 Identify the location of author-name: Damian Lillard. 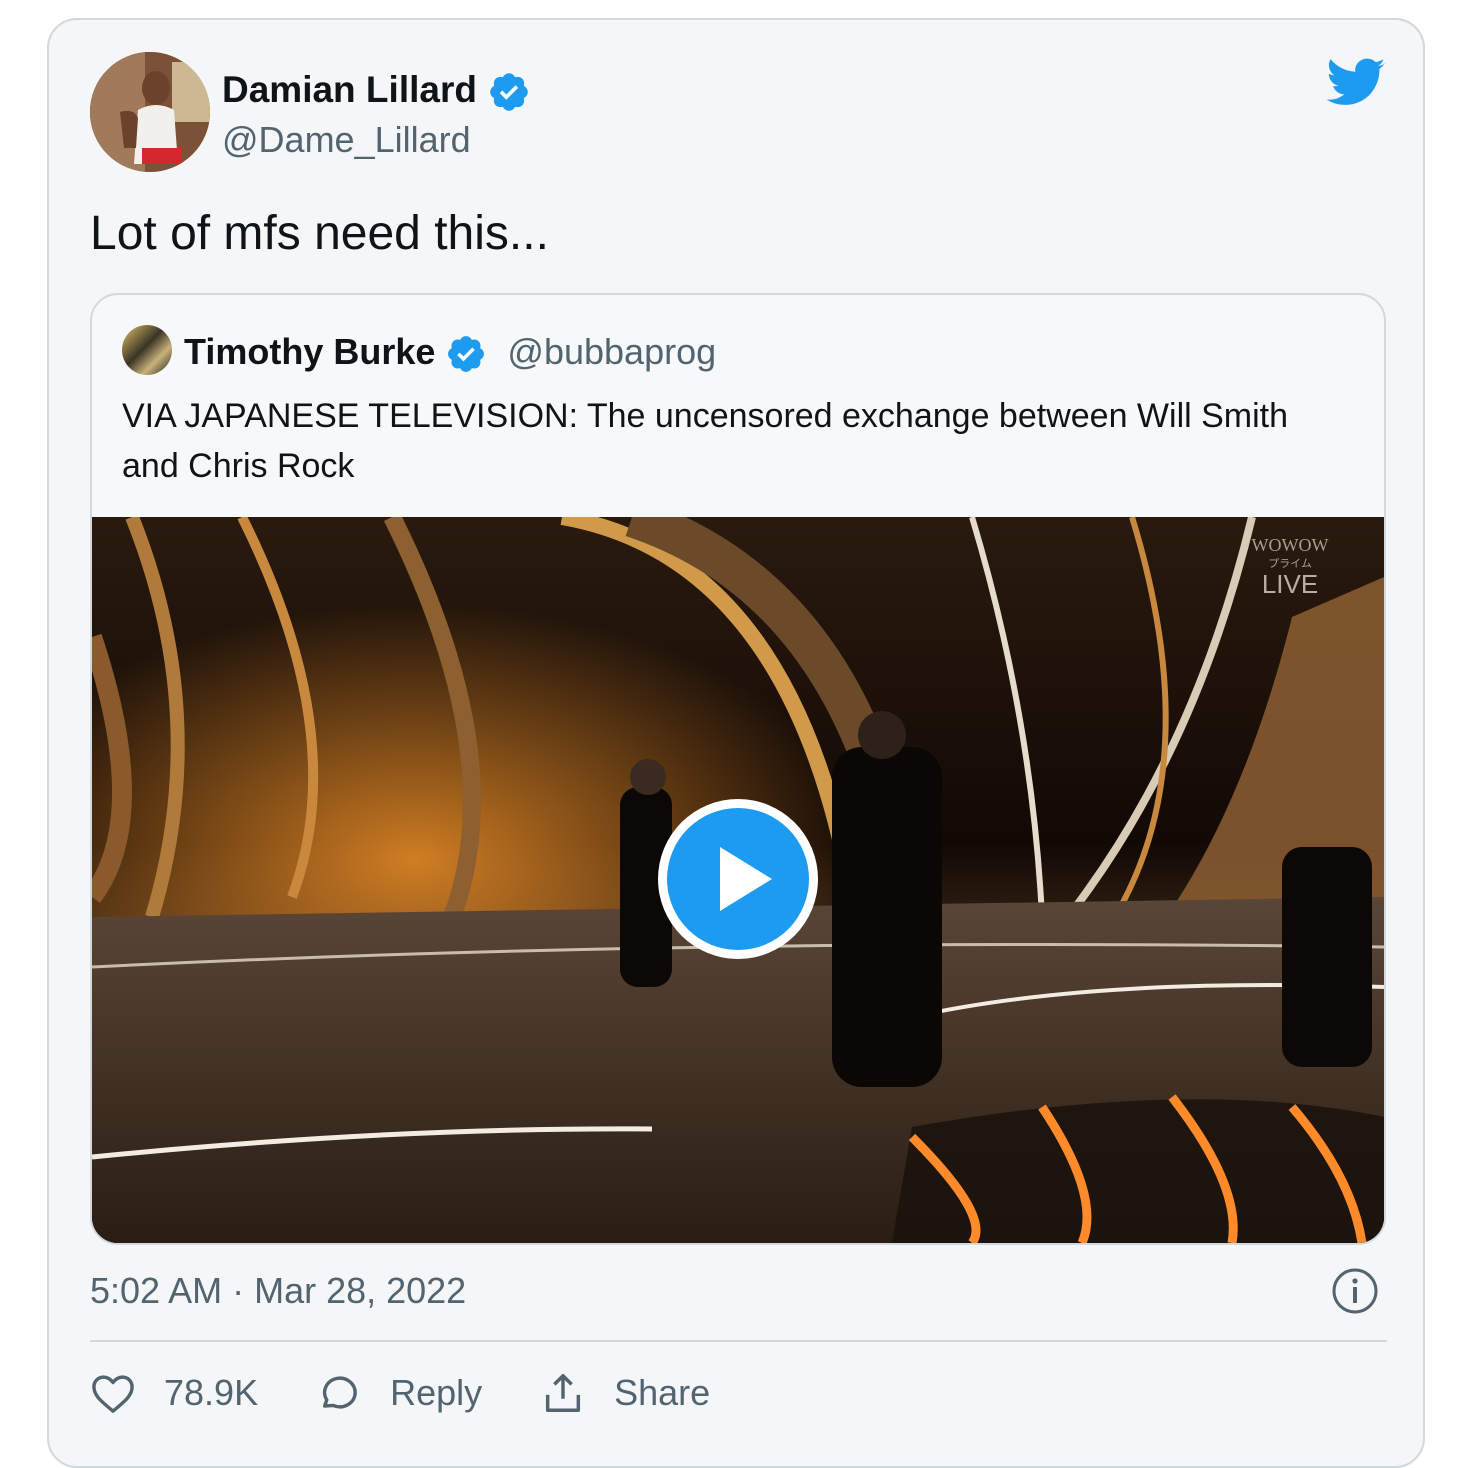
(376, 92).